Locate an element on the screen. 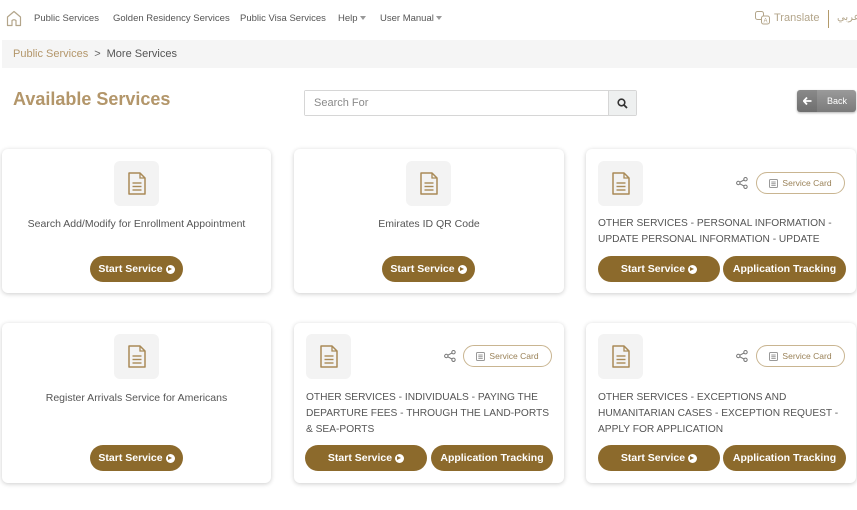  service-title: Register Arrivals Service for Americans is located at coordinates (136, 398).